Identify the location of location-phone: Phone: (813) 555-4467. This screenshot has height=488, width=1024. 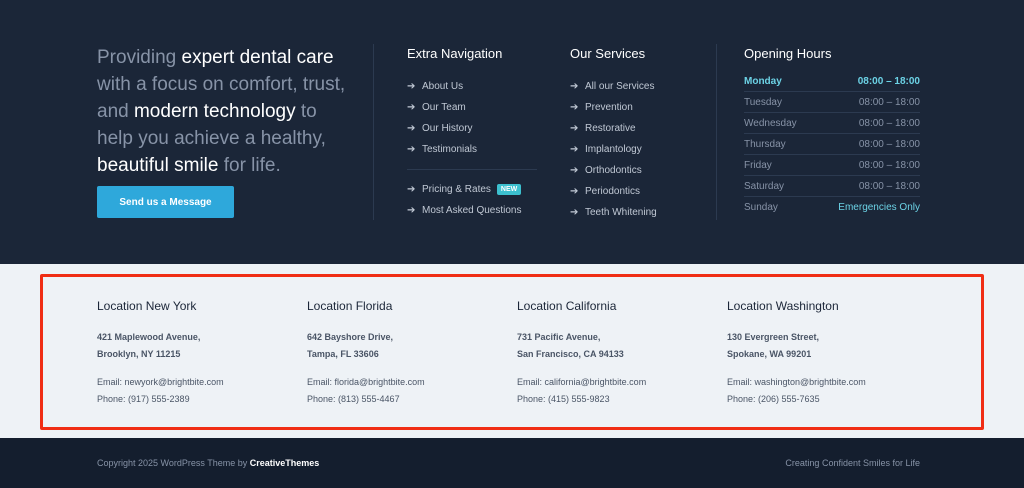
(402, 399).